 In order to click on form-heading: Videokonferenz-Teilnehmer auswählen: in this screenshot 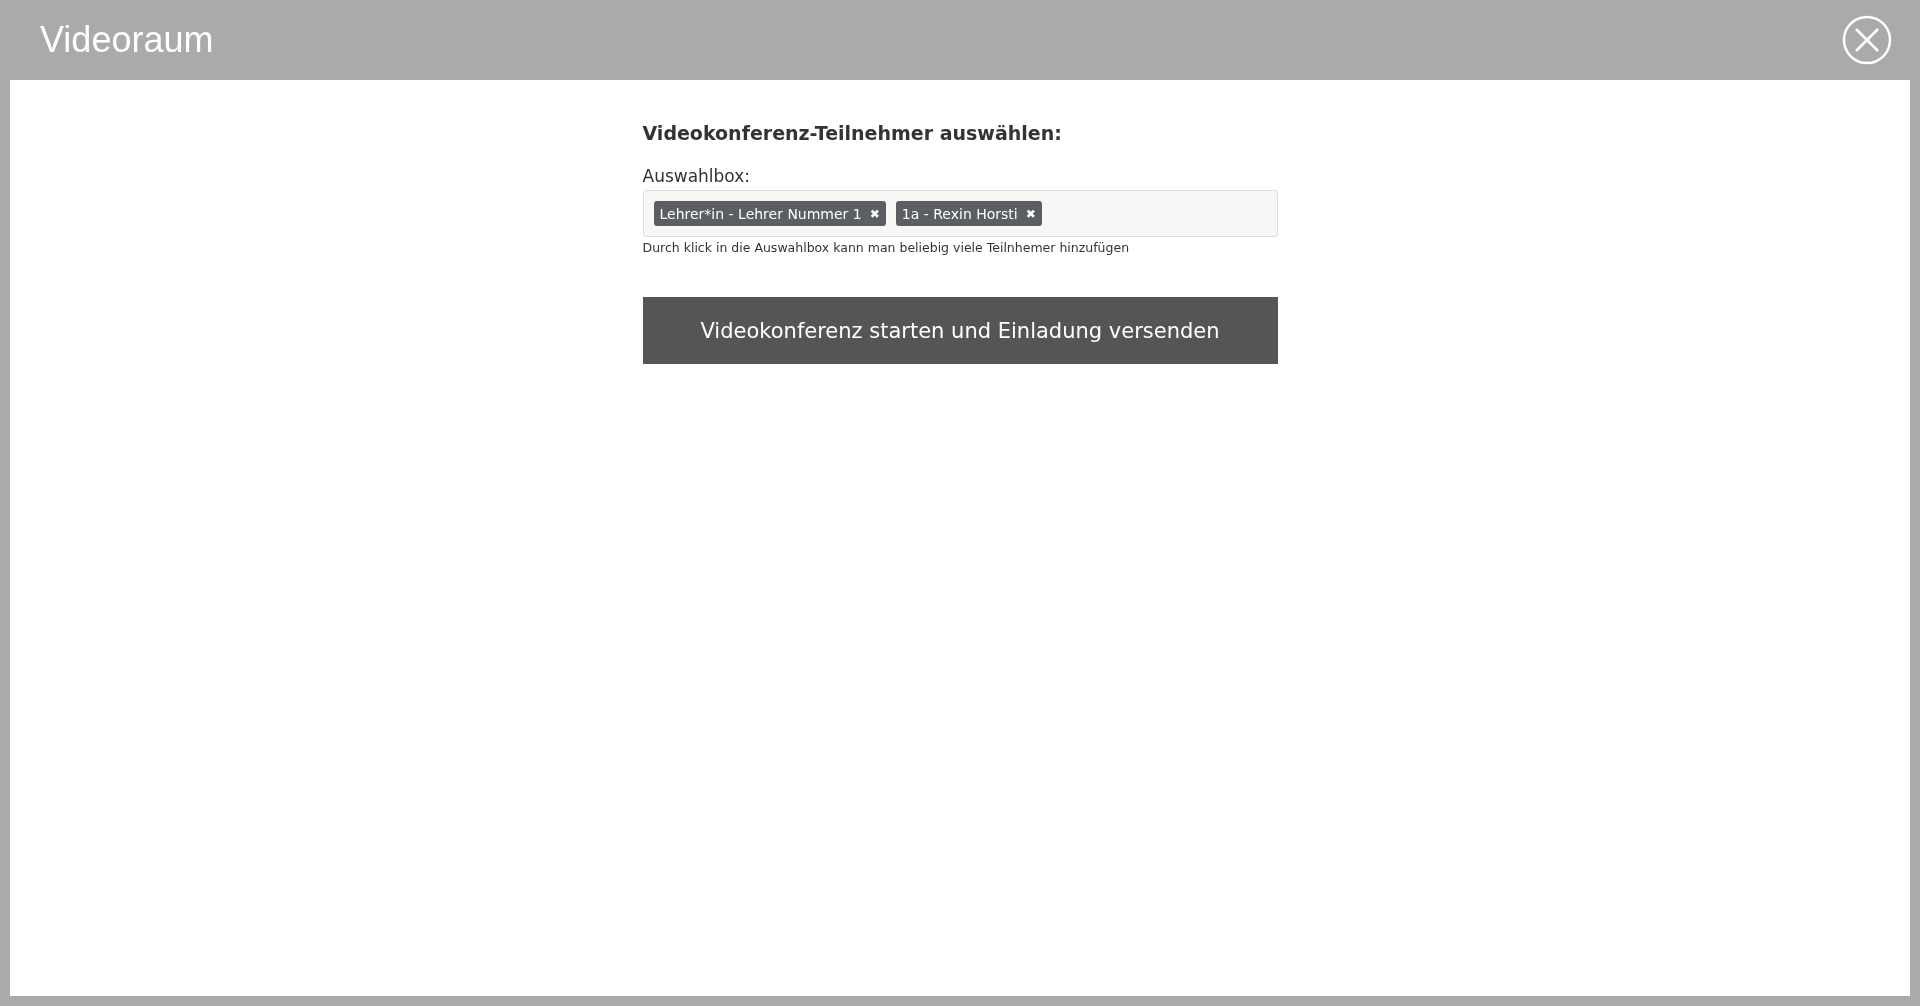, I will do `click(852, 133)`.